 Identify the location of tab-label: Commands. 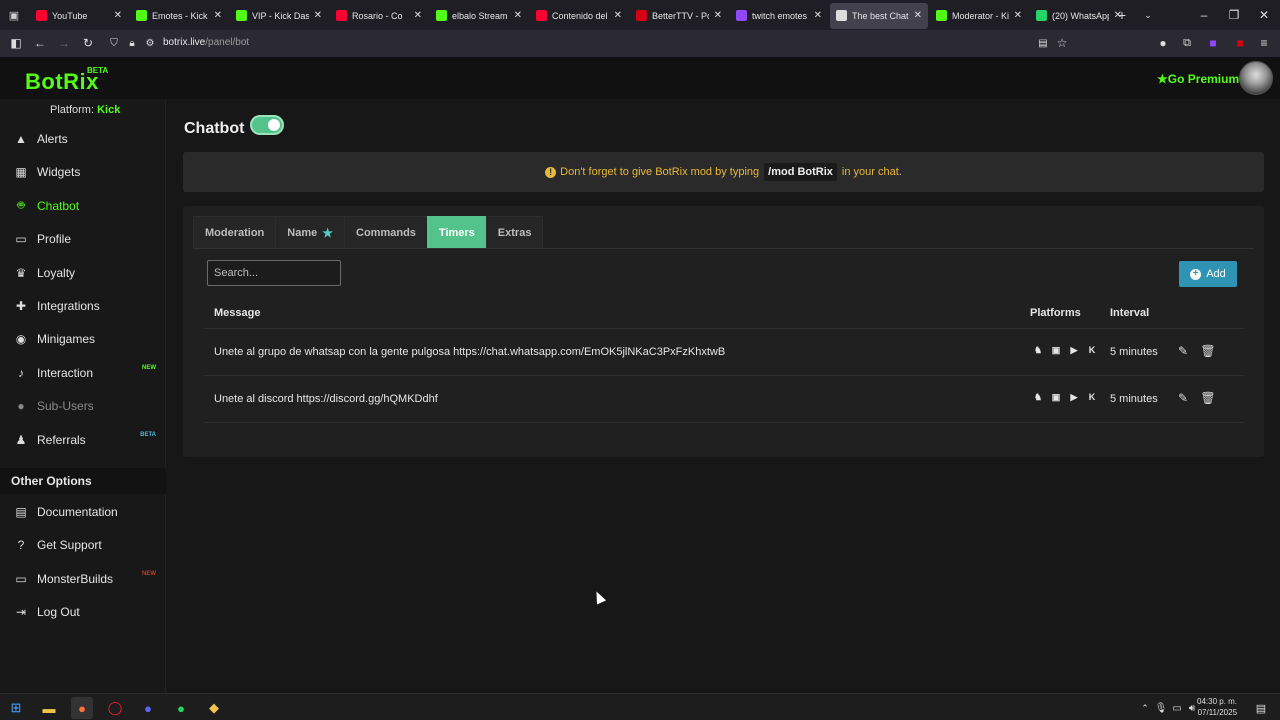
(386, 232).